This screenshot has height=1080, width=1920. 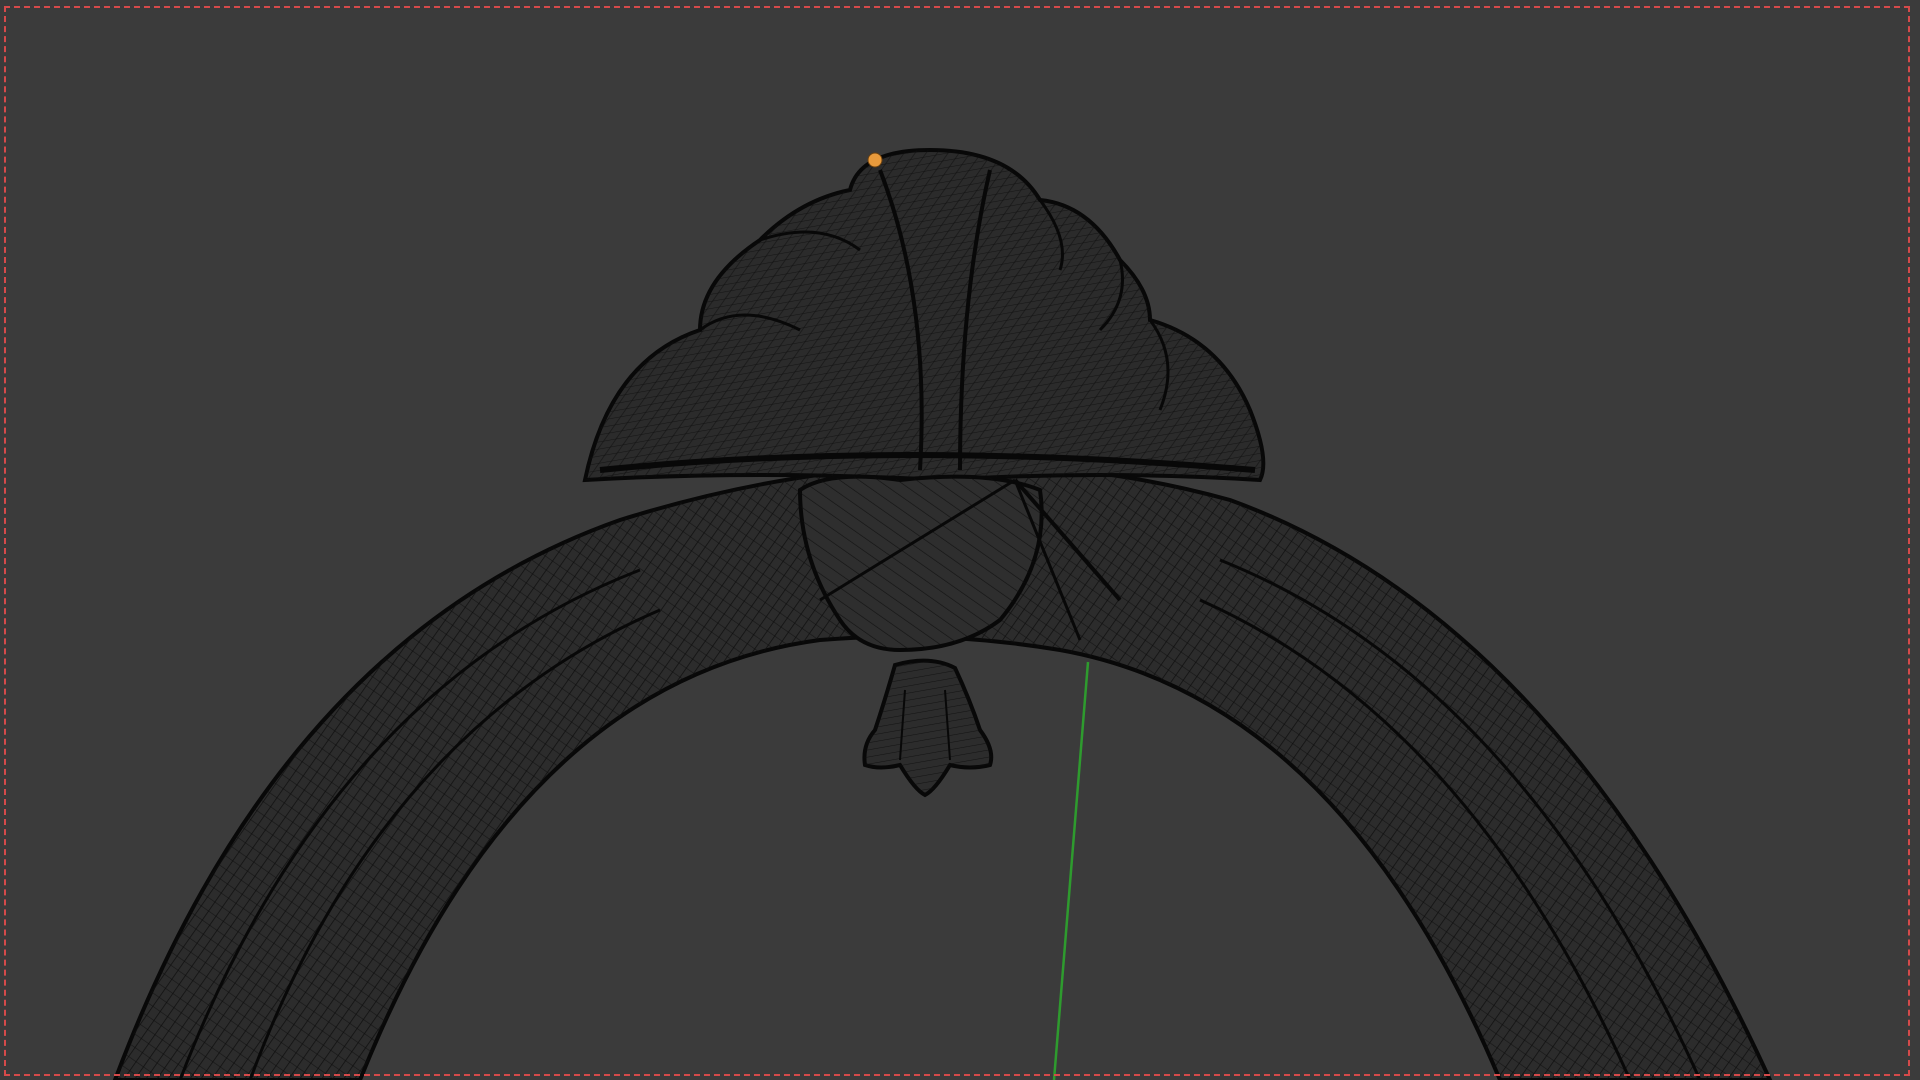 What do you see at coordinates (875, 160) in the screenshot?
I see `origin-point-icon` at bounding box center [875, 160].